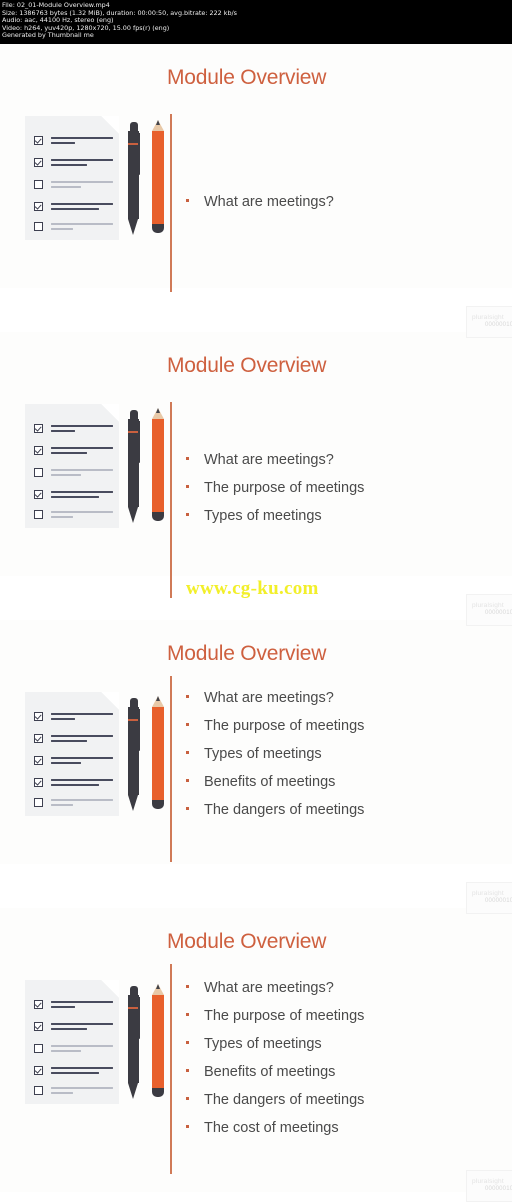 The width and height of the screenshot is (512, 1202). What do you see at coordinates (247, 653) in the screenshot?
I see `slide-title-3: Module Overview` at bounding box center [247, 653].